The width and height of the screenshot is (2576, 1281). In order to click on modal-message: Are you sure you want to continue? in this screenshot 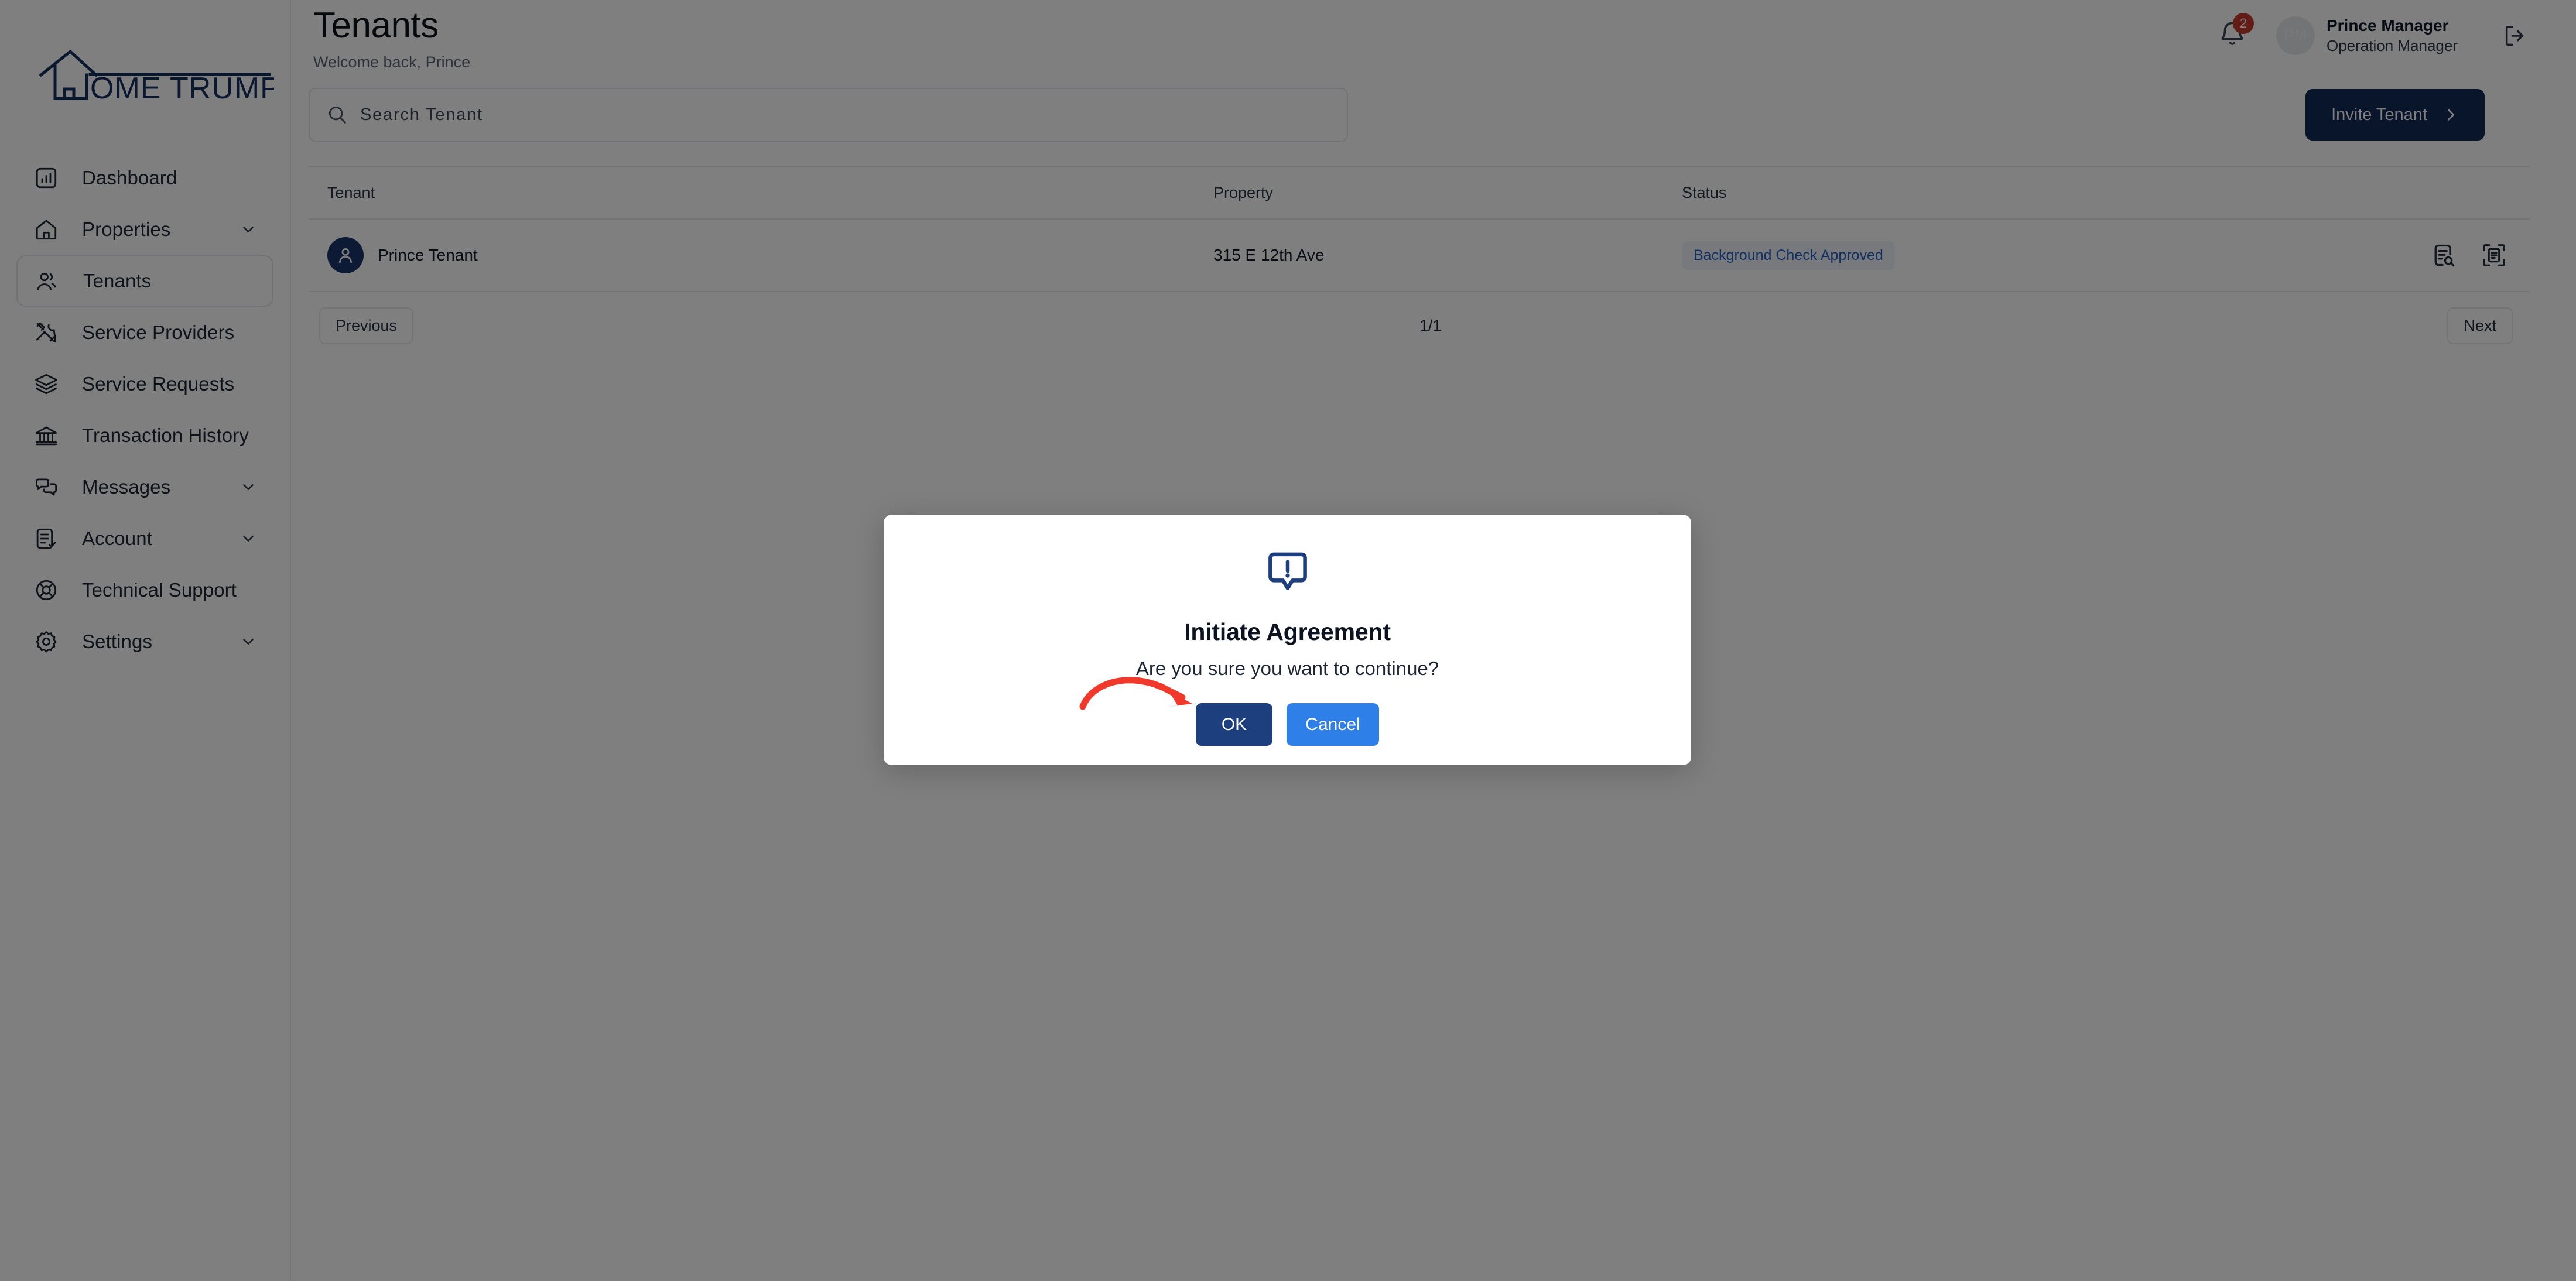, I will do `click(1287, 668)`.